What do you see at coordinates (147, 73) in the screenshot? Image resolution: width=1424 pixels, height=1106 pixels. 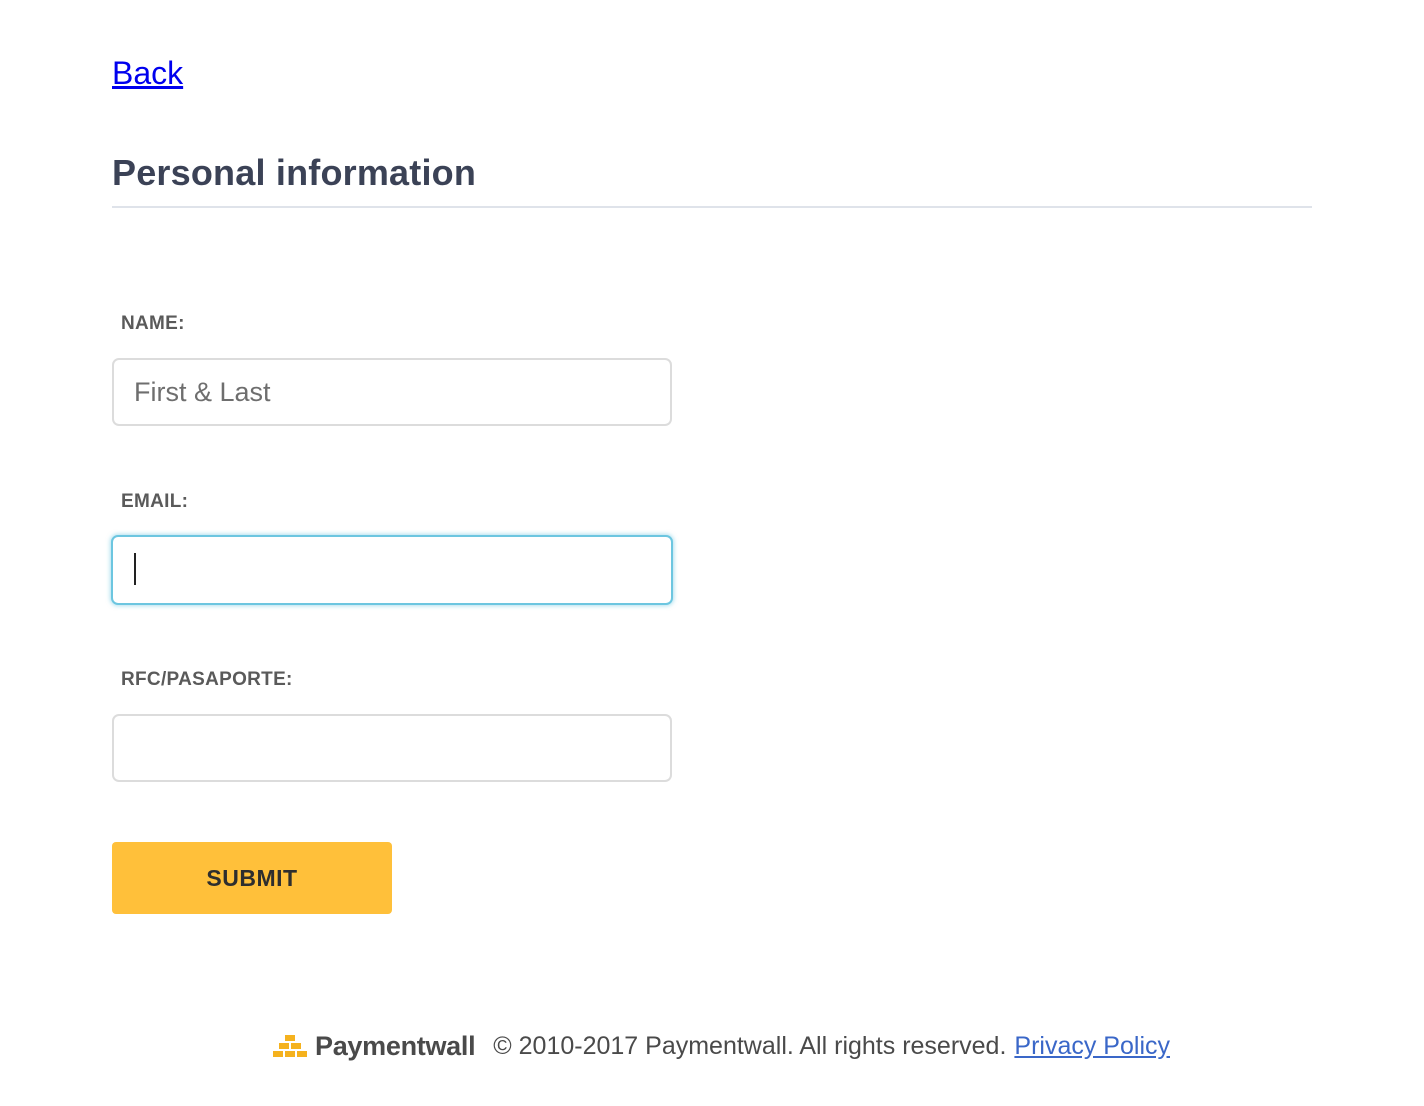 I see `back-link: Back` at bounding box center [147, 73].